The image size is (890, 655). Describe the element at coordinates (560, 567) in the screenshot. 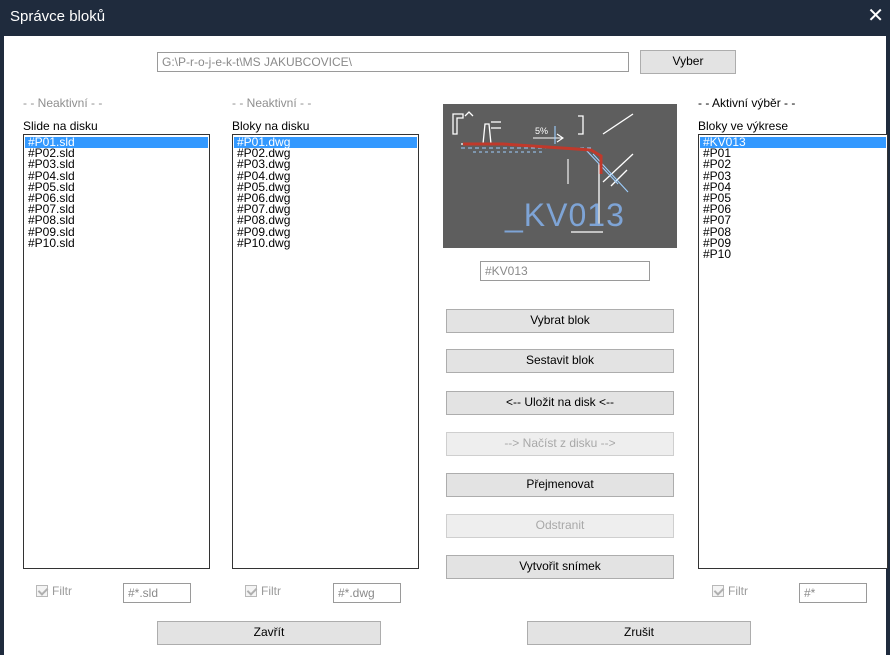

I see `make-snapshot-button: Vytvořit snímek` at that location.